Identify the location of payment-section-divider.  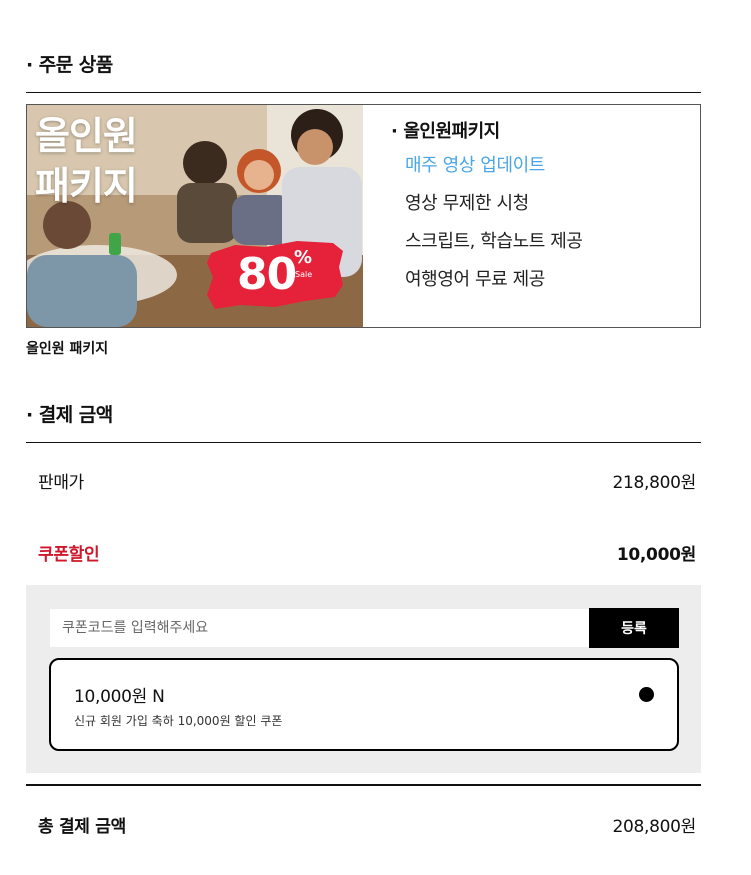
(363, 442).